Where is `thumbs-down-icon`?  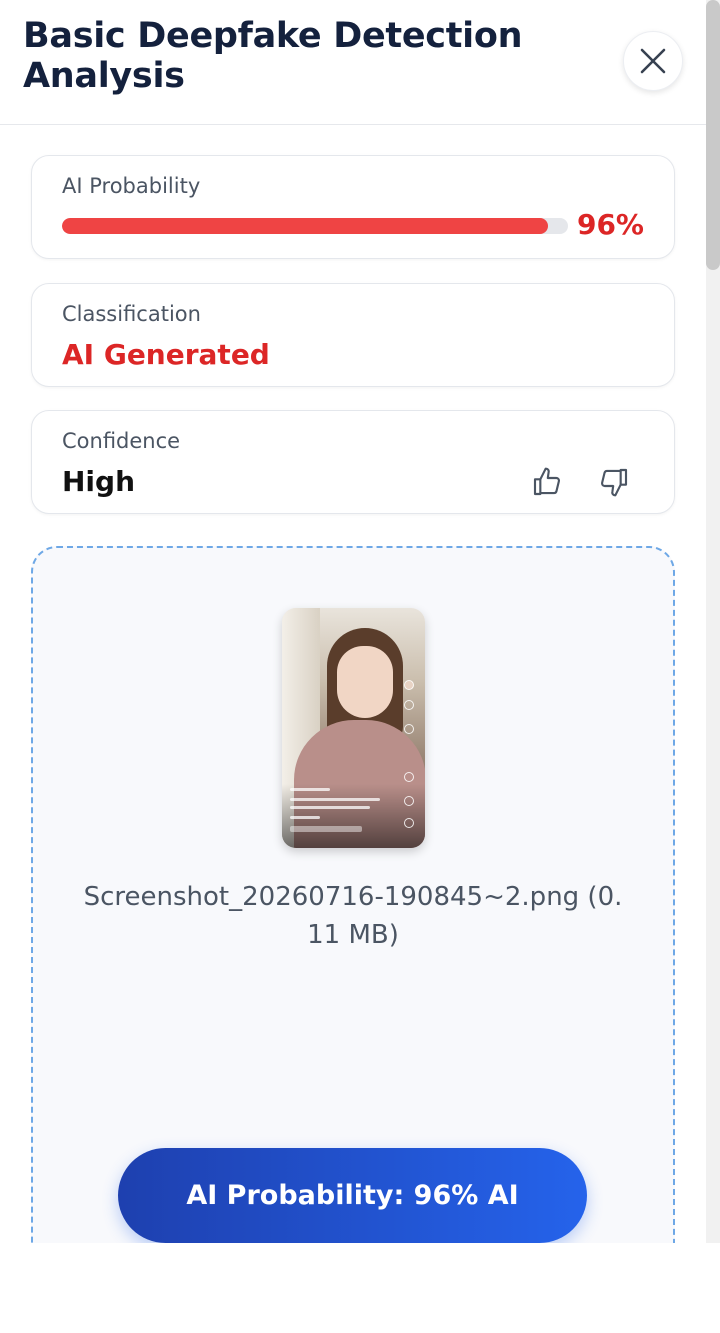 thumbs-down-icon is located at coordinates (614, 482).